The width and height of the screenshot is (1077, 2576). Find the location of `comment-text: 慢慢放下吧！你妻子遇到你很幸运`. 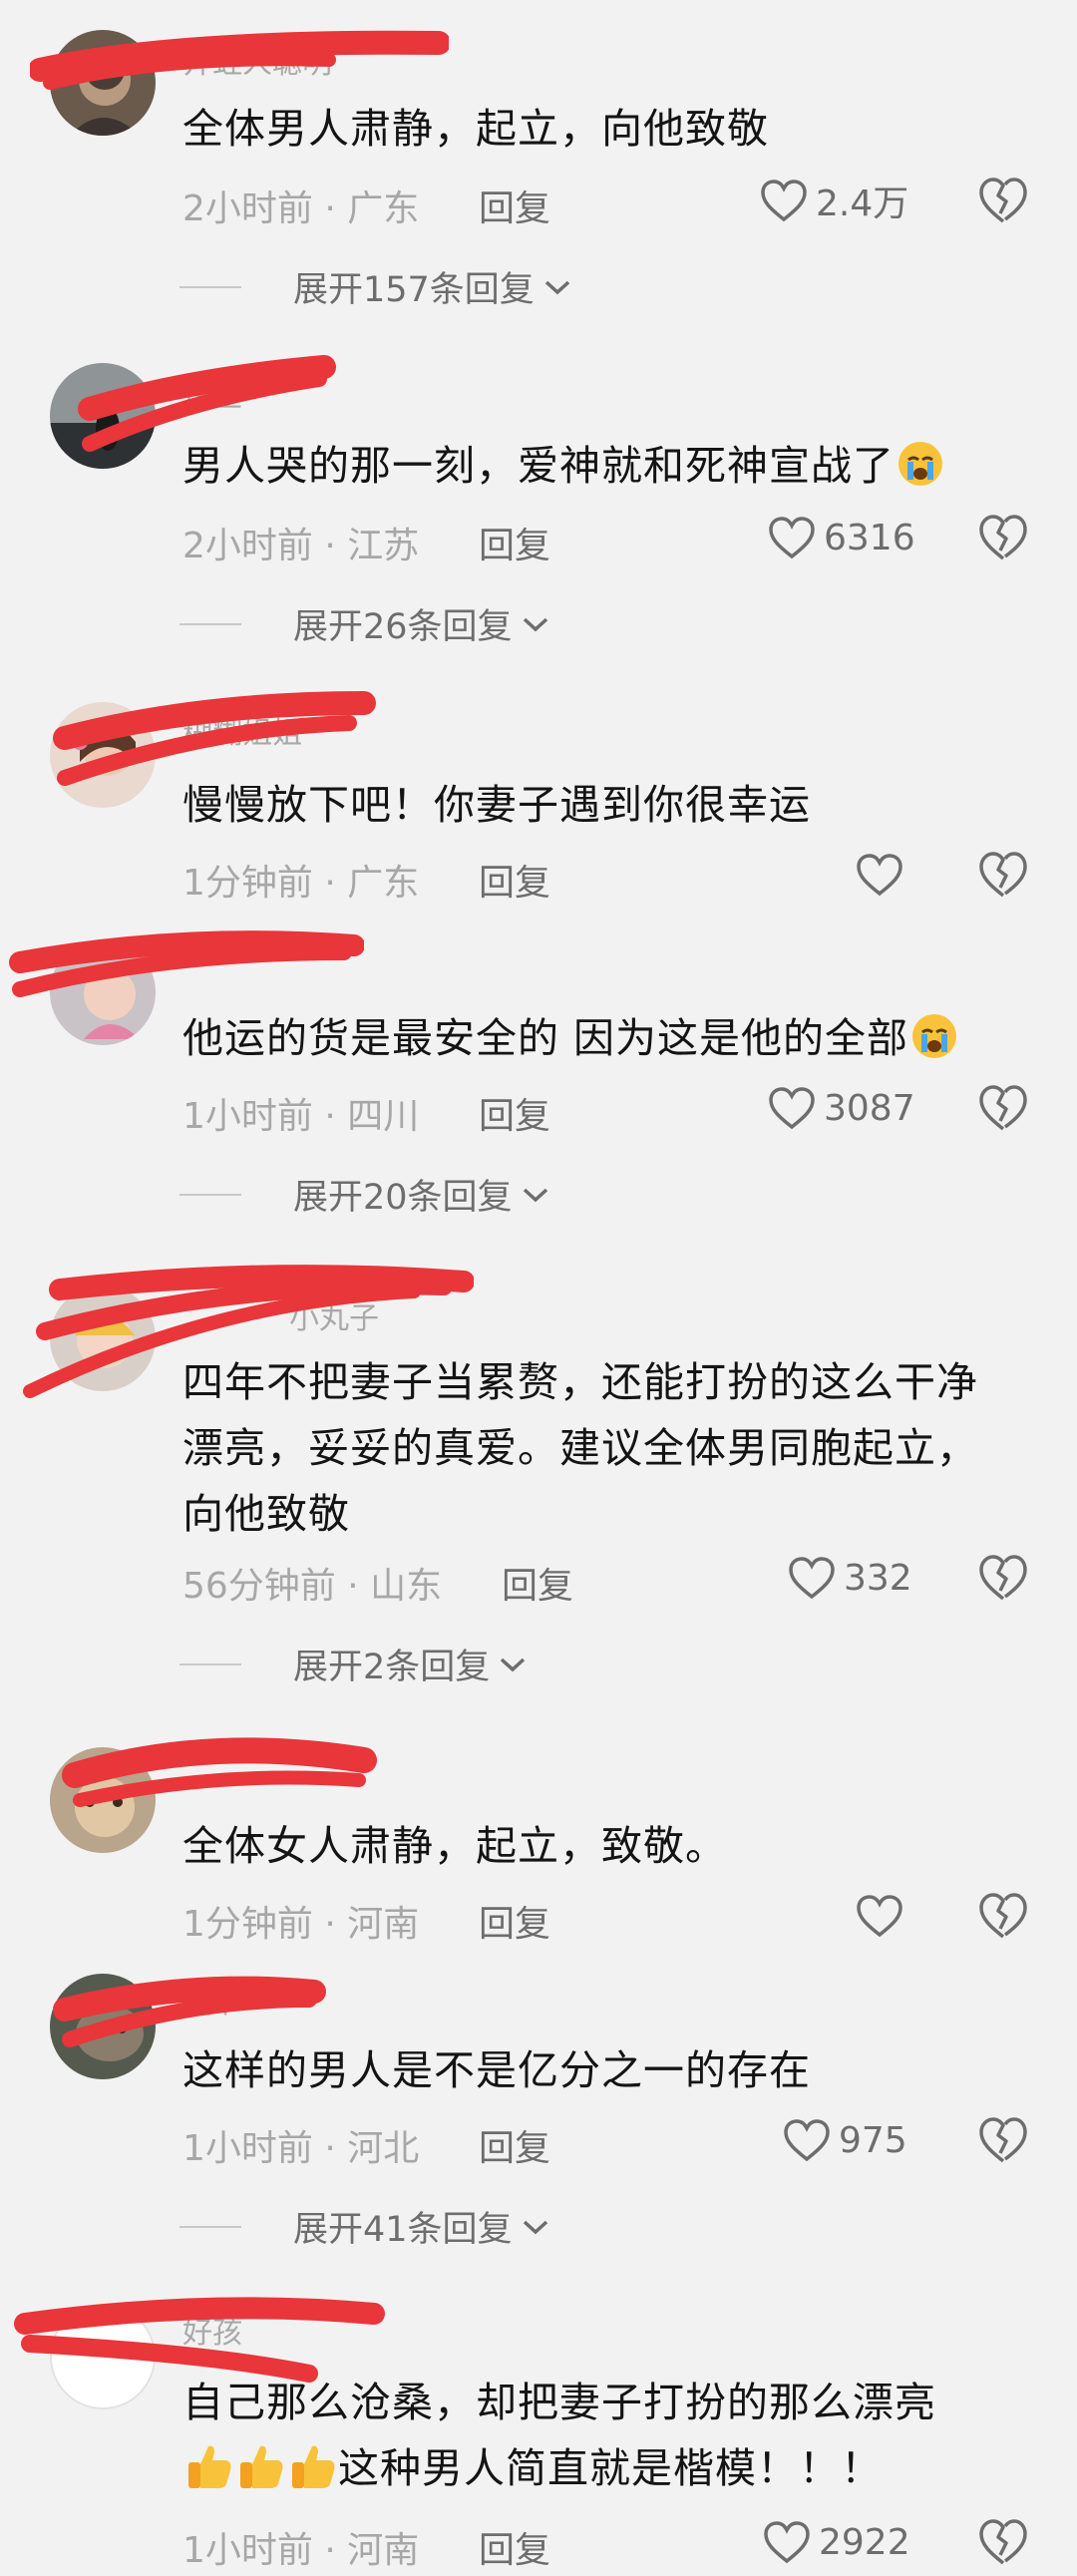

comment-text: 慢慢放下吧！你妻子遇到你很幸运 is located at coordinates (496, 805).